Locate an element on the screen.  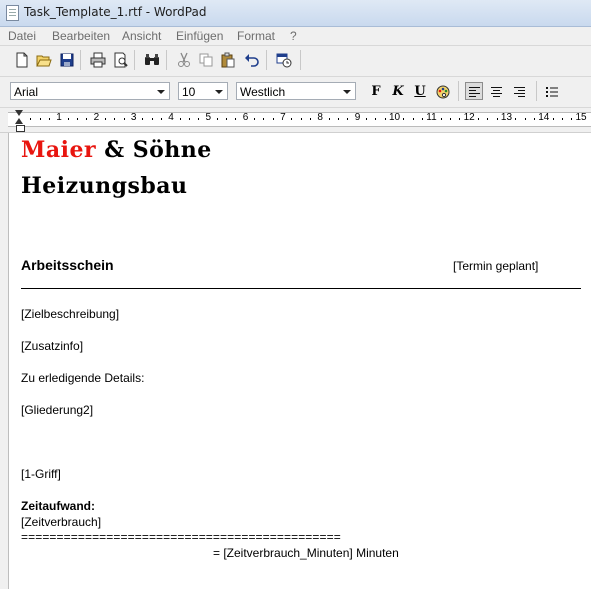
align-center-button is located at coordinates (497, 92).